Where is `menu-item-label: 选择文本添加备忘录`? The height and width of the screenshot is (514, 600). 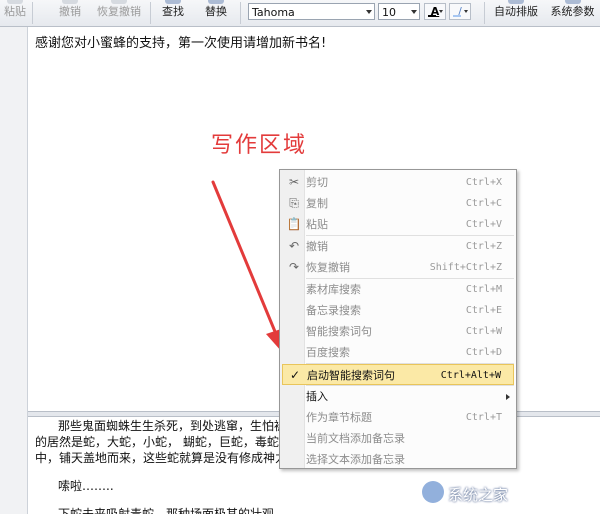
menu-item-label: 选择文本添加备忘录 is located at coordinates (355, 459).